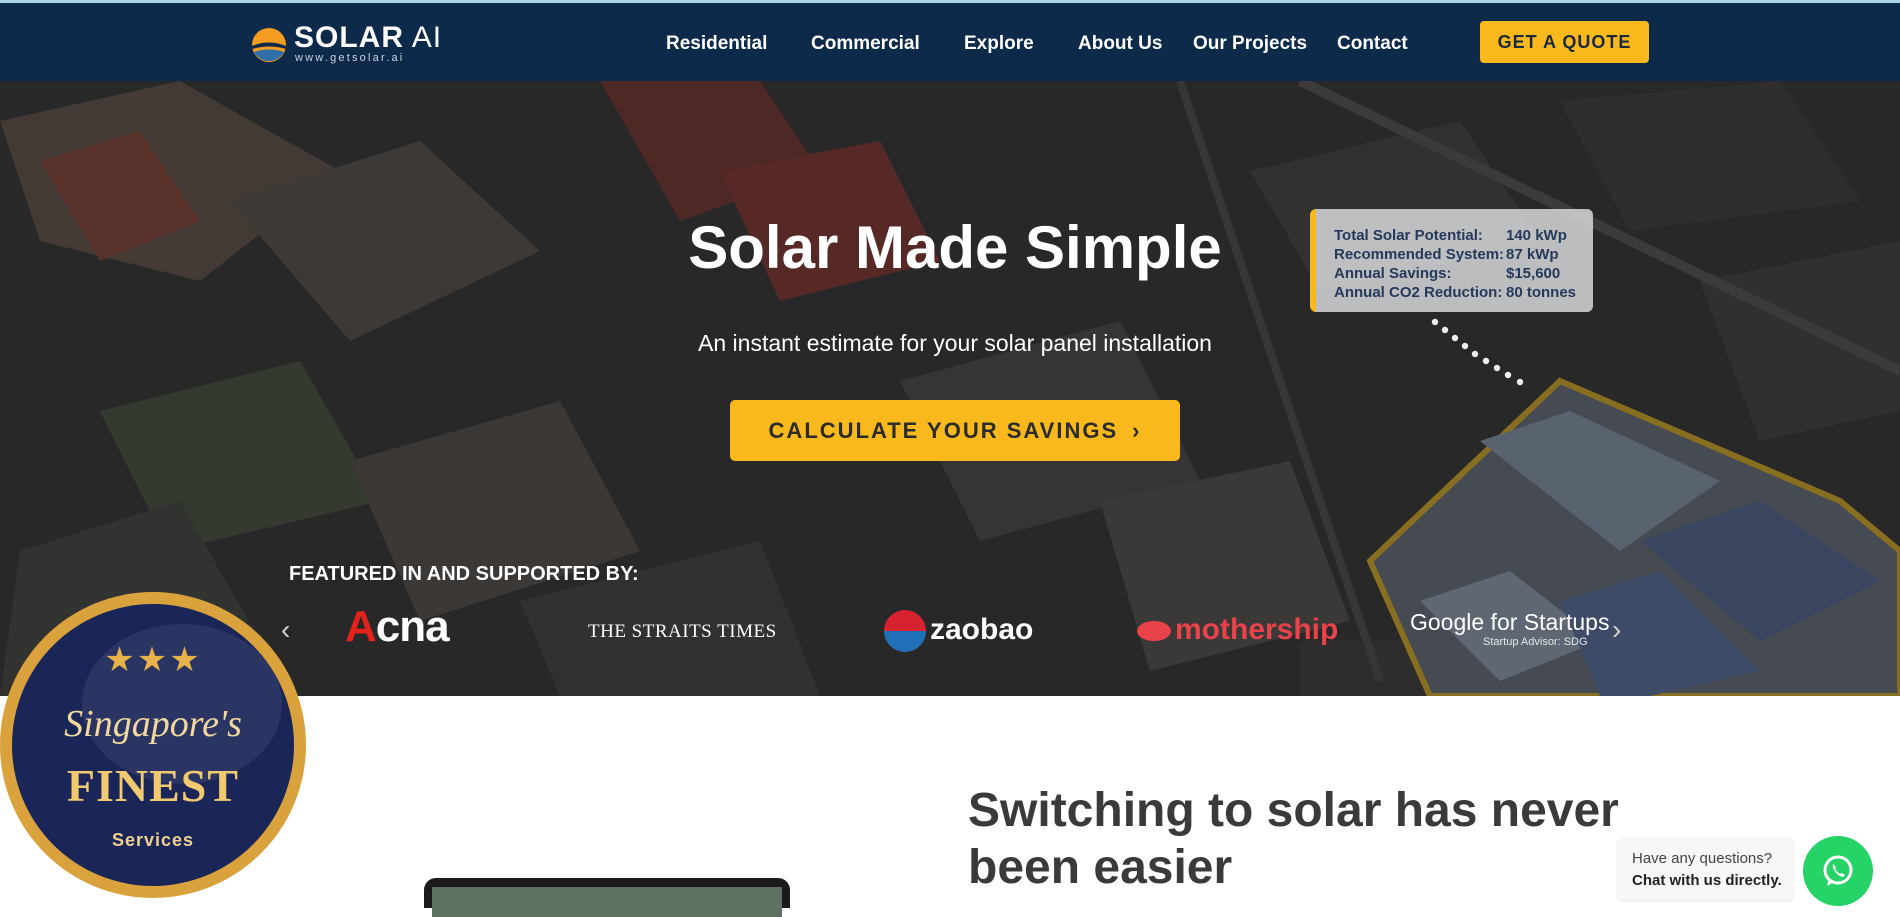 This screenshot has width=1900, height=917. I want to click on laptop-screen, so click(607, 902).